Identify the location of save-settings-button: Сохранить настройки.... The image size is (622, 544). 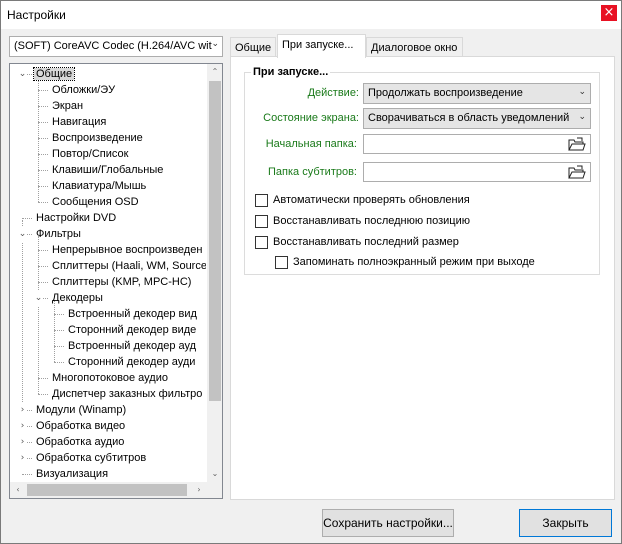
(388, 523).